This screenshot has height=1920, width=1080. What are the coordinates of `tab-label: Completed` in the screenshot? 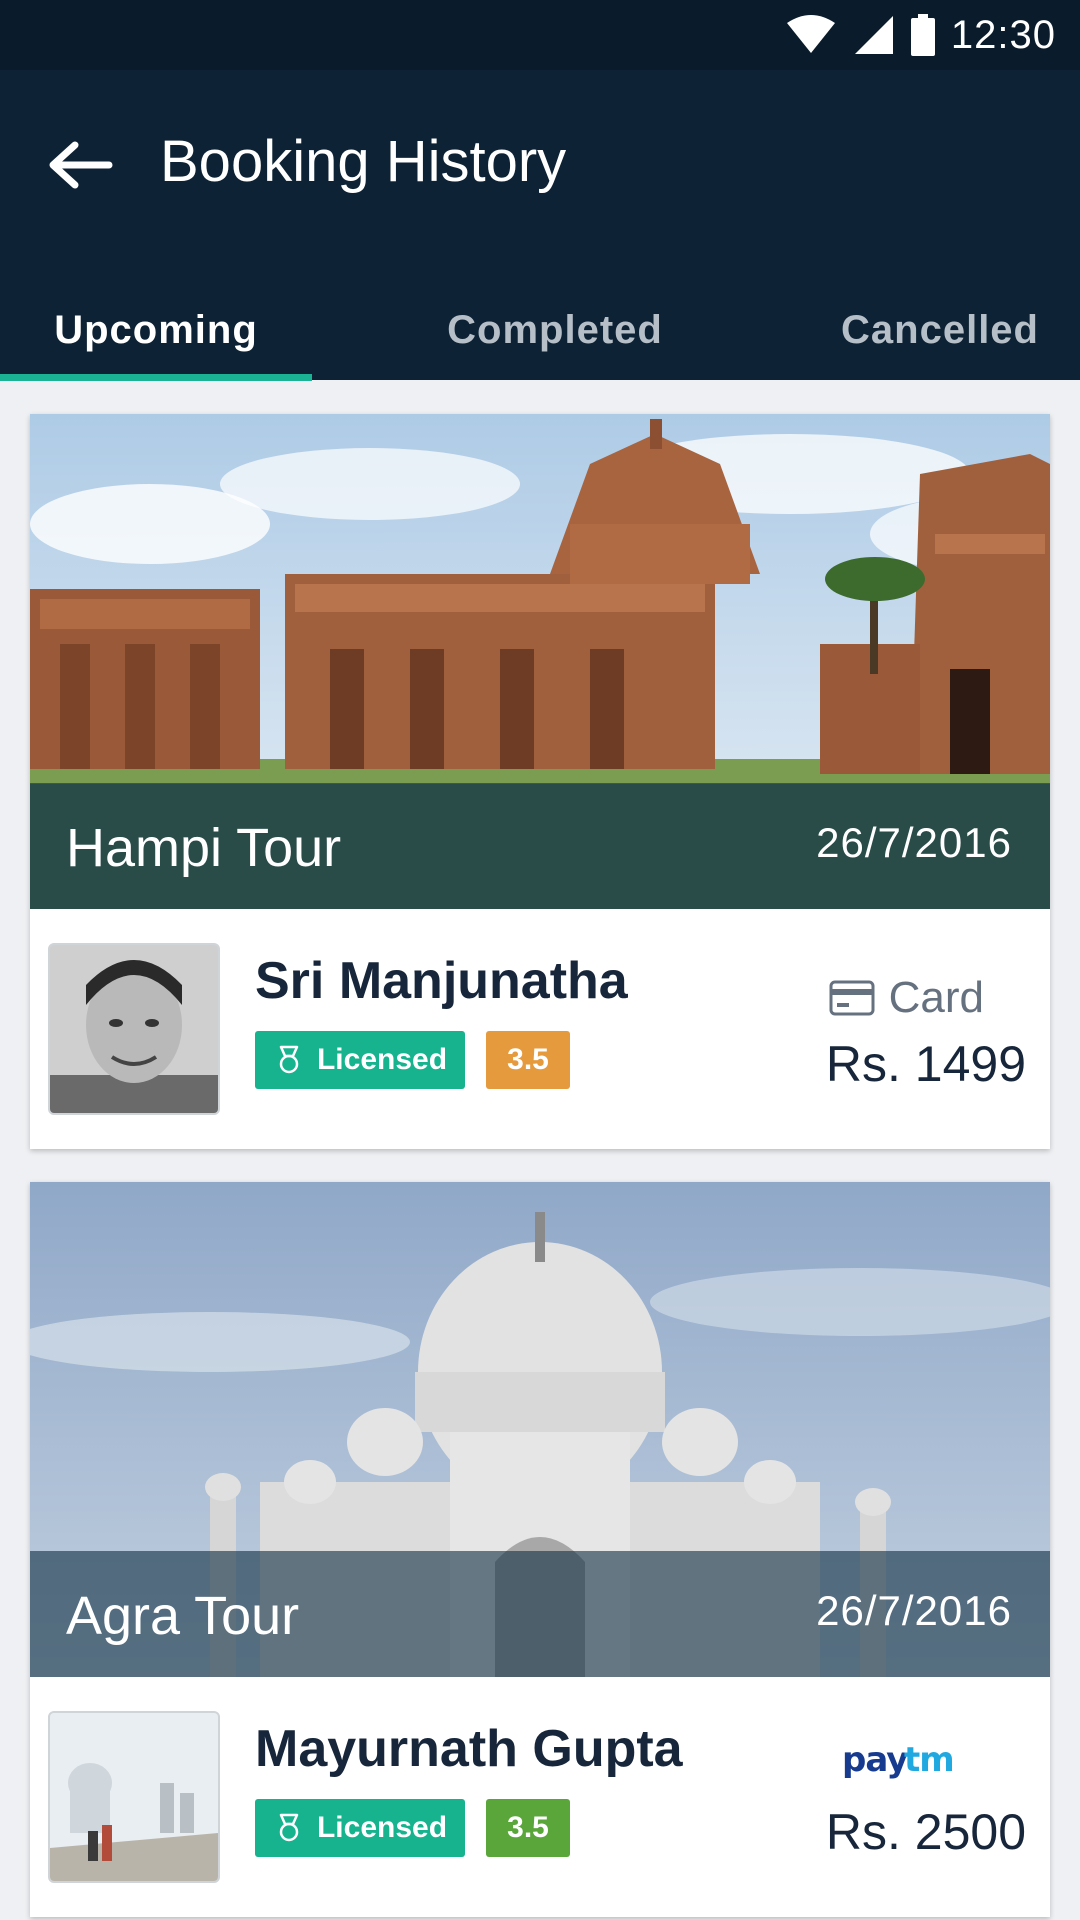 It's located at (555, 329).